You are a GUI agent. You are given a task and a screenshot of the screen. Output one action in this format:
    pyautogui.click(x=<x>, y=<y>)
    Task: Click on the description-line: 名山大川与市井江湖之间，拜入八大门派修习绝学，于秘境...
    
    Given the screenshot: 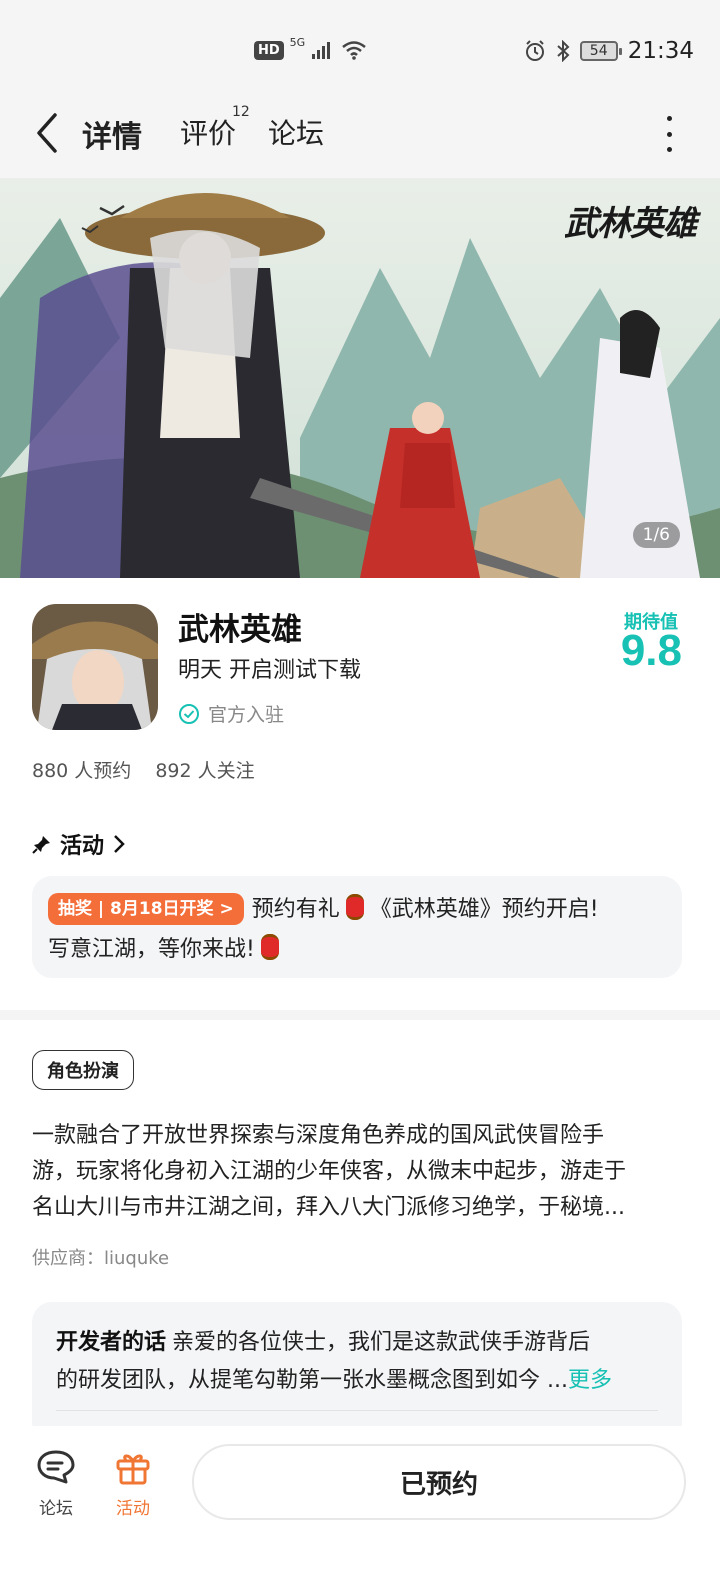 What is the action you would take?
    pyautogui.click(x=328, y=1207)
    